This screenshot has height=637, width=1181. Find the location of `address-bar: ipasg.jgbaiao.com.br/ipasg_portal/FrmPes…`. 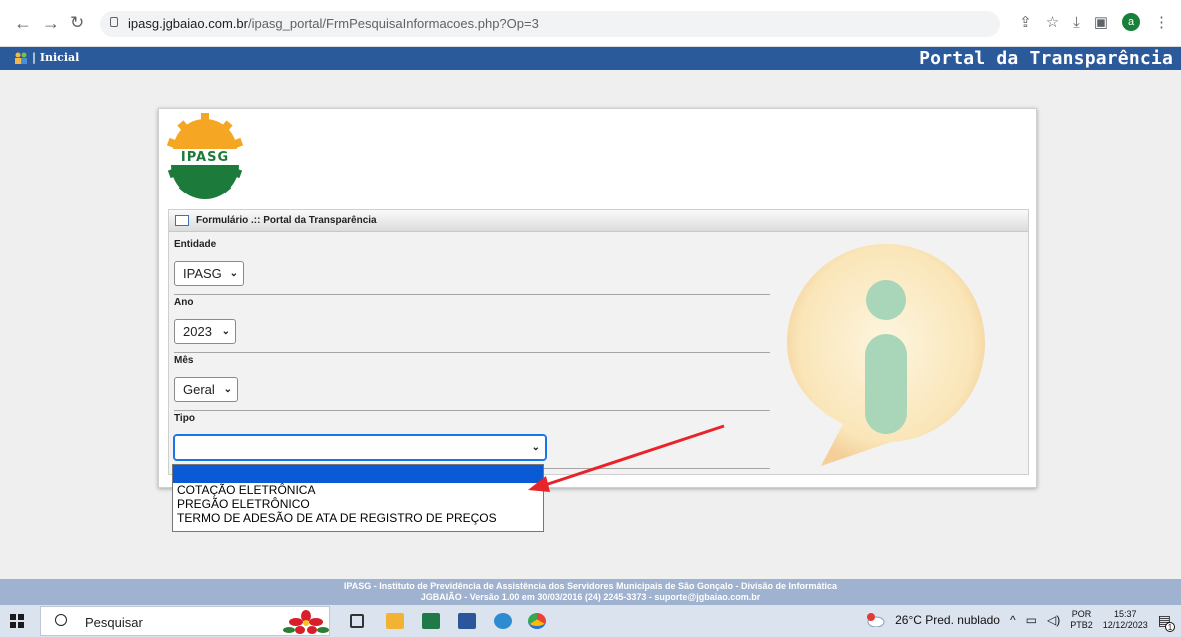

address-bar: ipasg.jgbaiao.com.br/ipasg_portal/FrmPes… is located at coordinates (550, 24).